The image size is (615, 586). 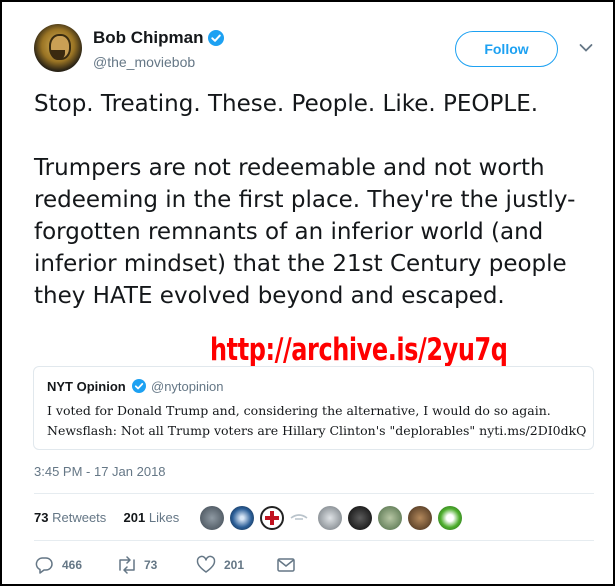 I want to click on follow-button: Follow, so click(x=506, y=49).